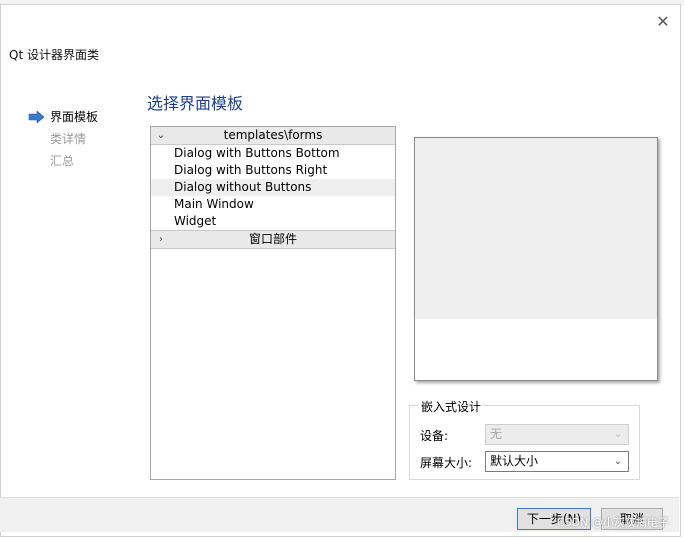  I want to click on step-label: 界面模板, so click(74, 117).